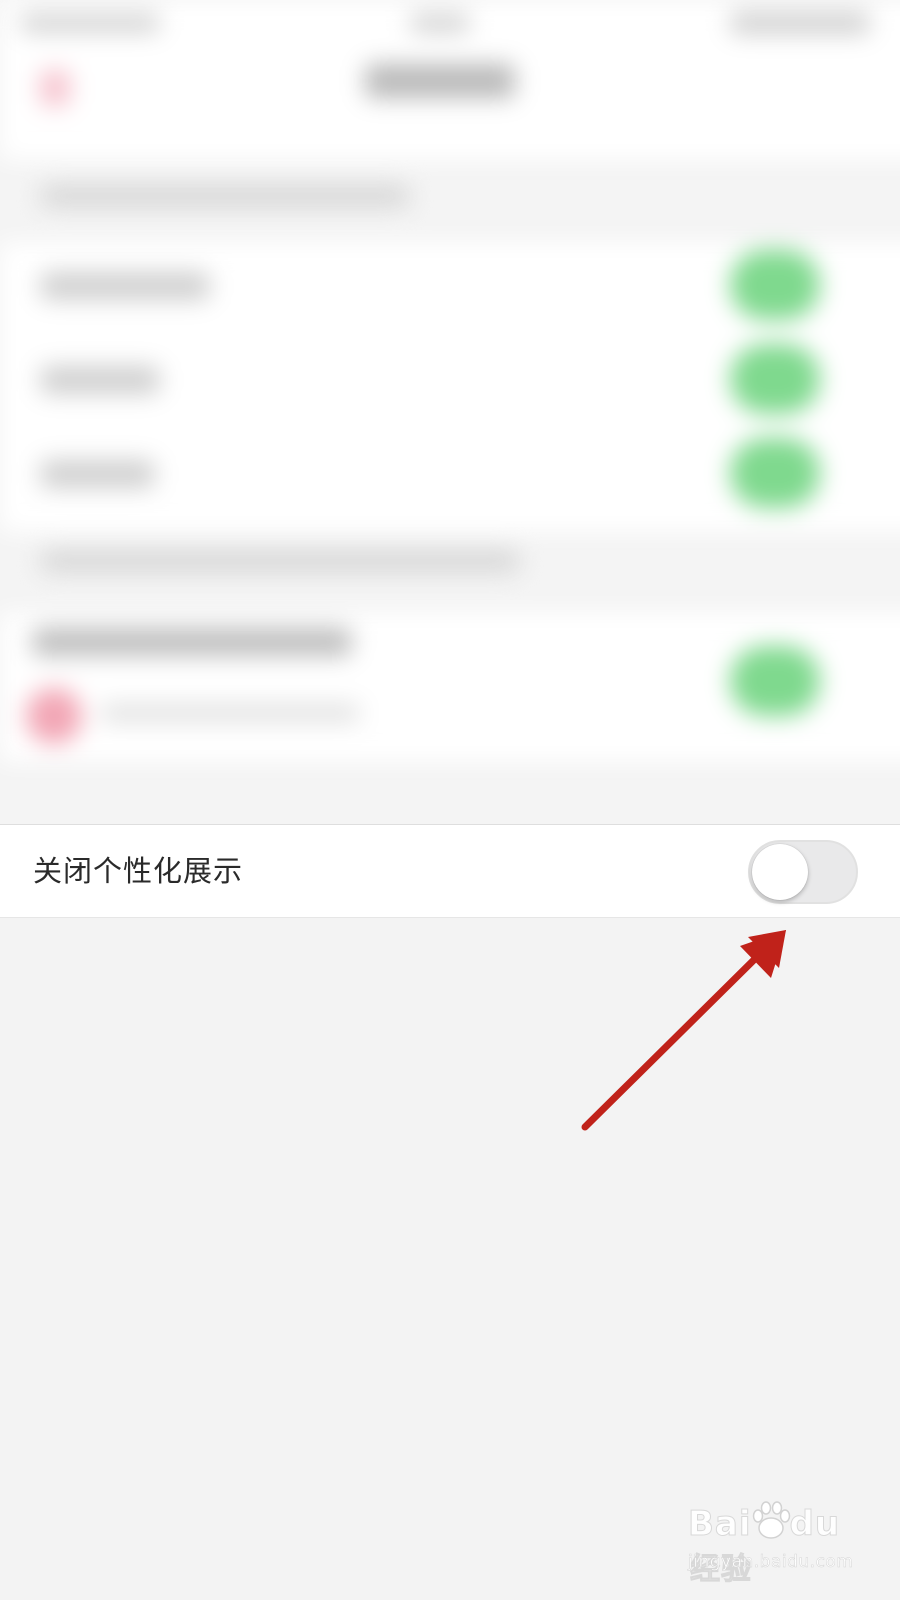 The height and width of the screenshot is (1600, 900). Describe the element at coordinates (138, 871) in the screenshot. I see `setting-label: 关闭个性化展示` at that location.